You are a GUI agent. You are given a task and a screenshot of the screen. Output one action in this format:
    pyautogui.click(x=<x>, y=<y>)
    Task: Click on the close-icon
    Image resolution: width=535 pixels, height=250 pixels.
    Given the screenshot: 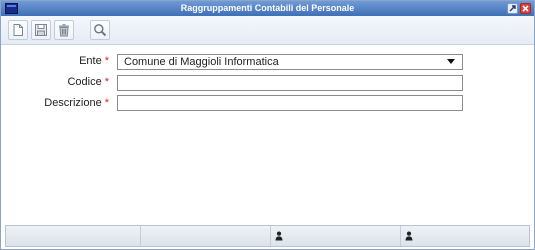 What is the action you would take?
    pyautogui.click(x=525, y=8)
    